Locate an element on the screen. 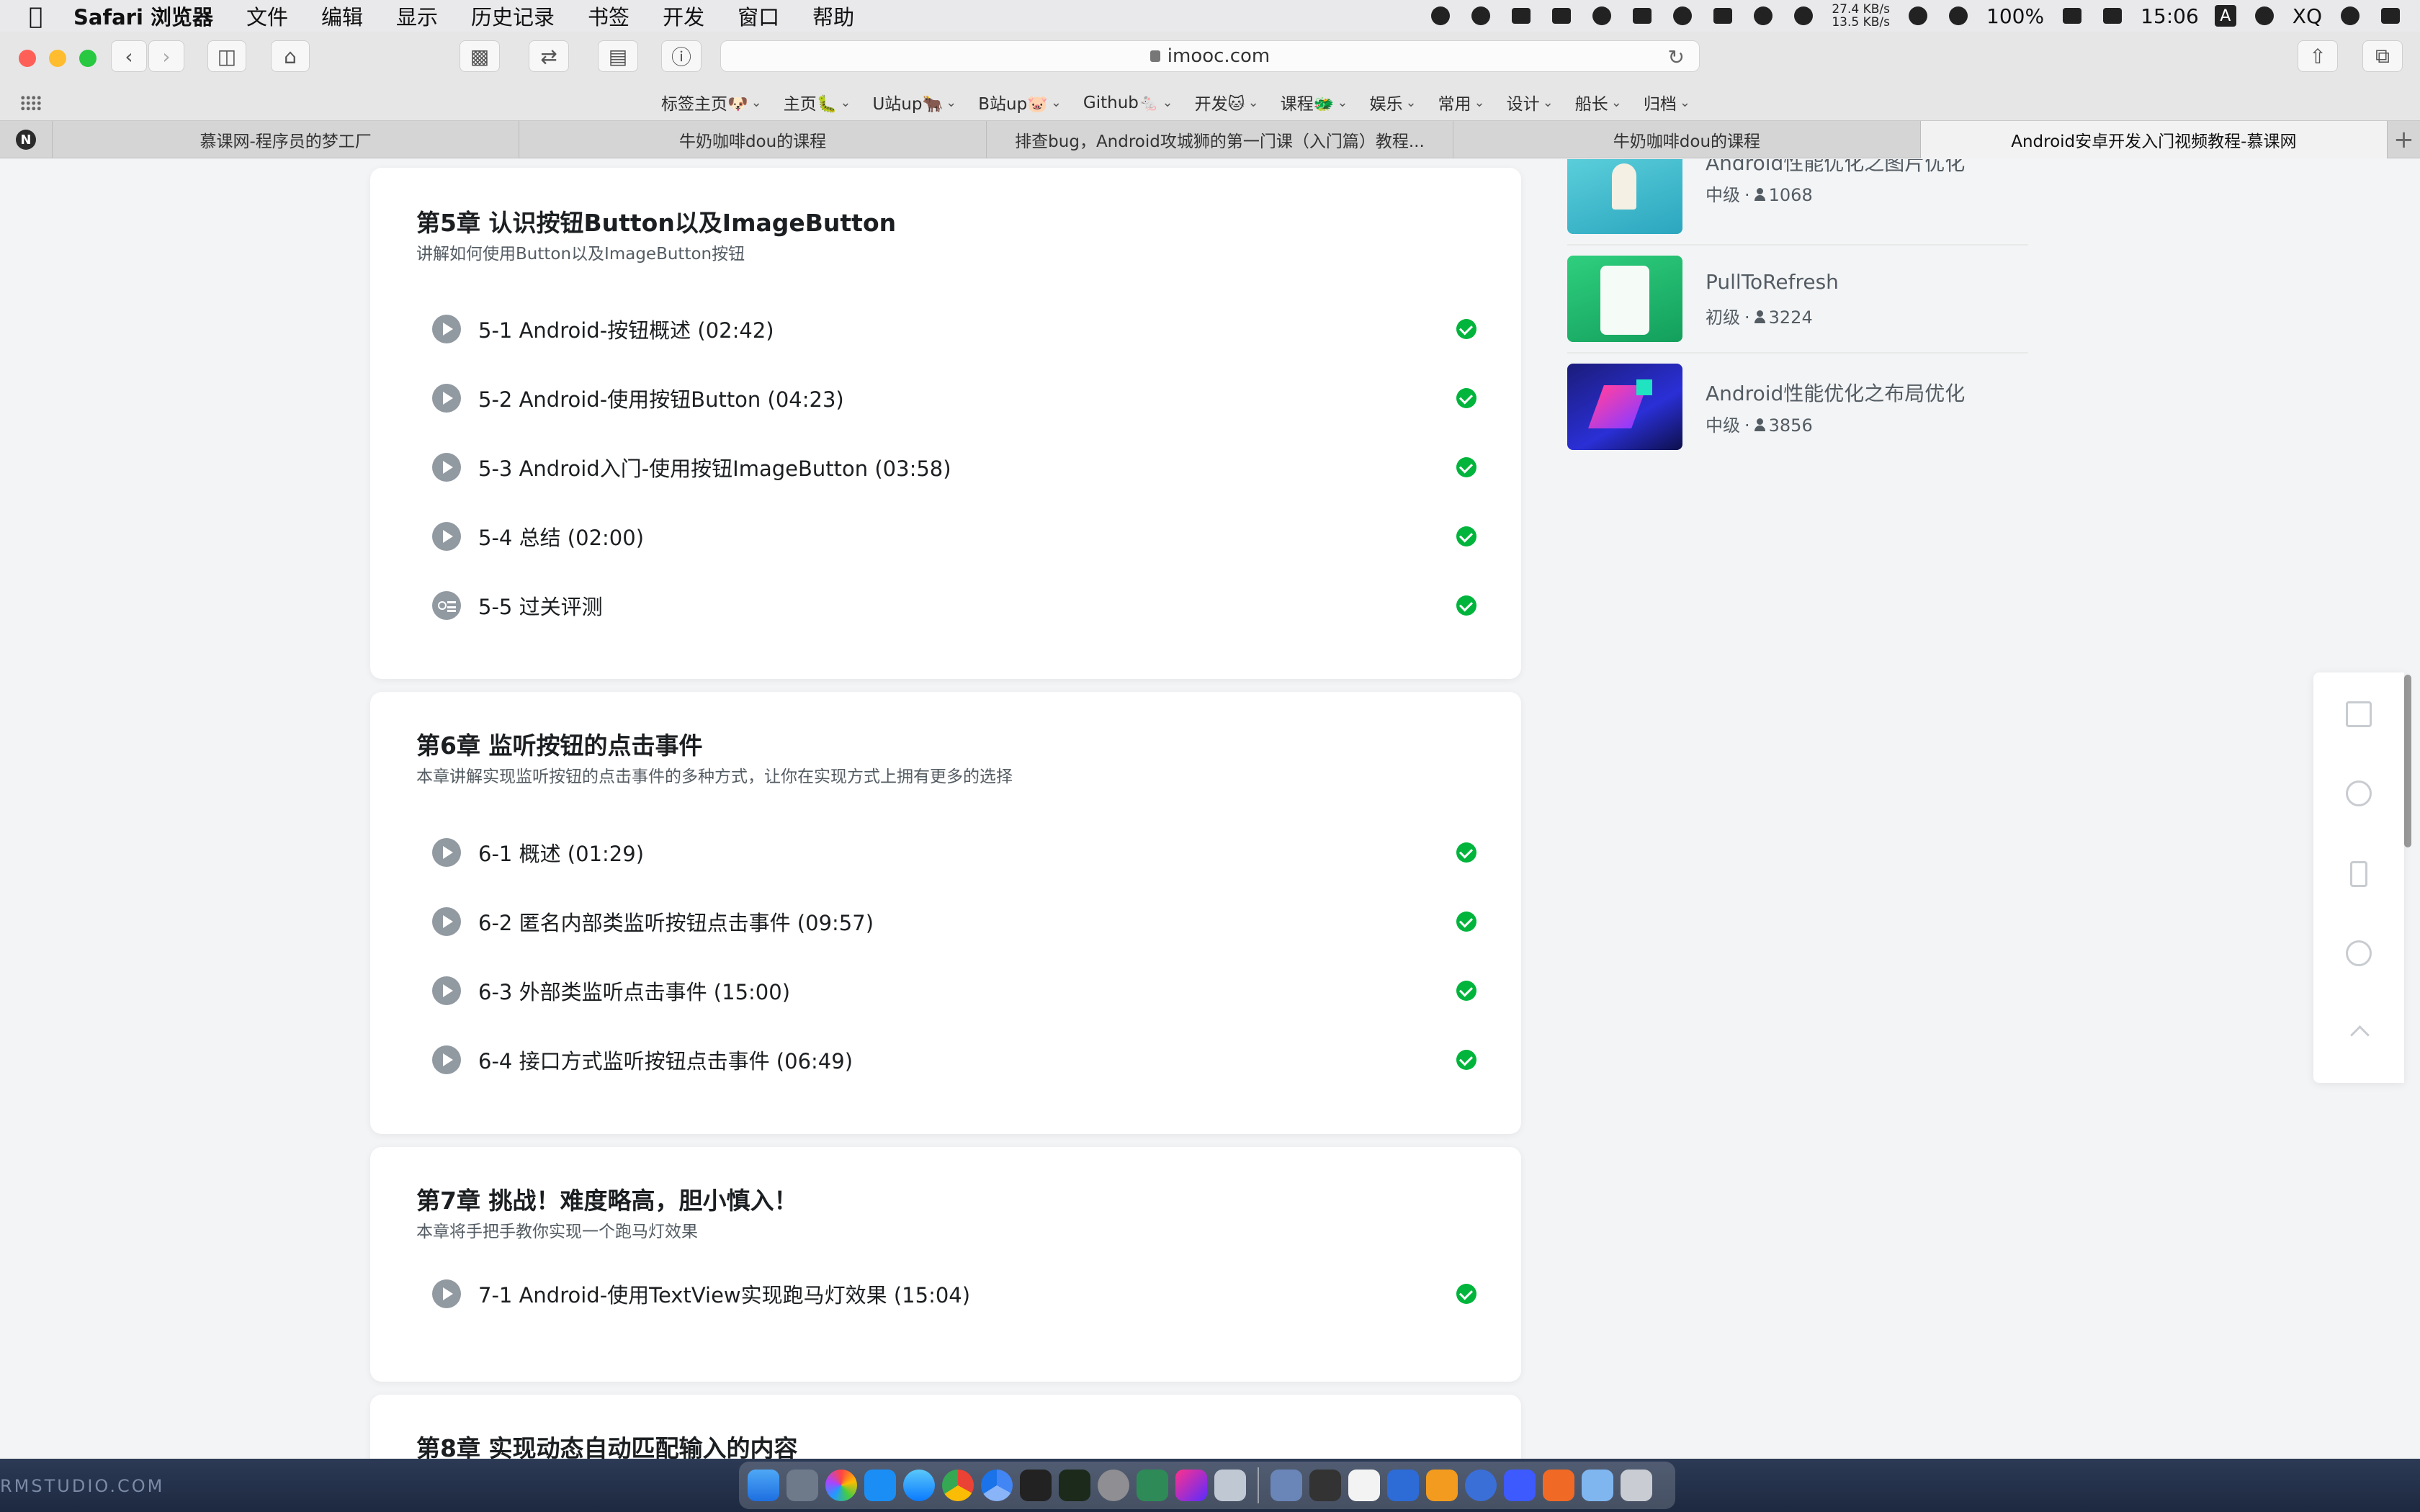 Image resolution: width=2420 pixels, height=1512 pixels. favorite-folder: 课程🐲 ⌄ is located at coordinates (1314, 102).